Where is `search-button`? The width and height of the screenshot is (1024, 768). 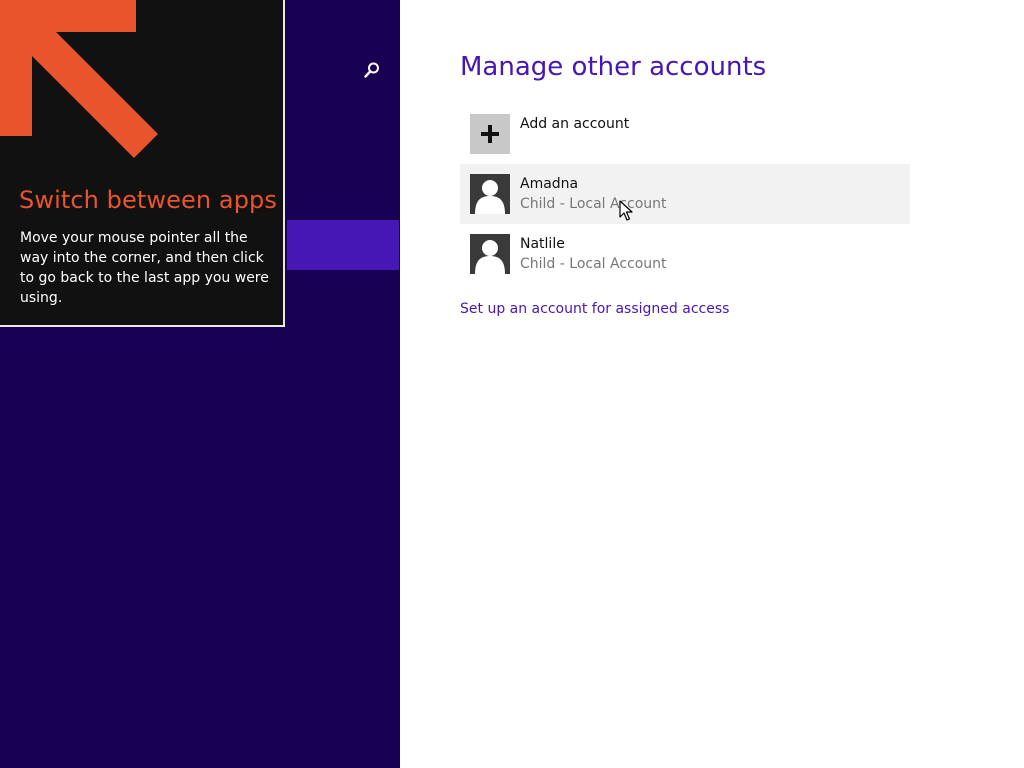
search-button is located at coordinates (372, 70).